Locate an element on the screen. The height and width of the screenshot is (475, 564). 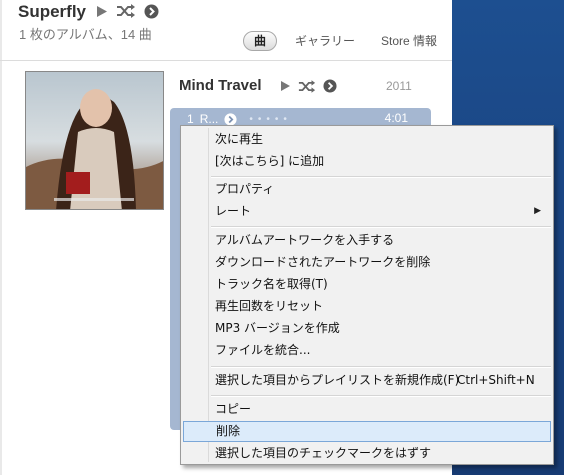
menu-item-new-playlist: 選択した項目からプレイリストを新規作成(F) Ctrl+Shift+N is located at coordinates (367, 380).